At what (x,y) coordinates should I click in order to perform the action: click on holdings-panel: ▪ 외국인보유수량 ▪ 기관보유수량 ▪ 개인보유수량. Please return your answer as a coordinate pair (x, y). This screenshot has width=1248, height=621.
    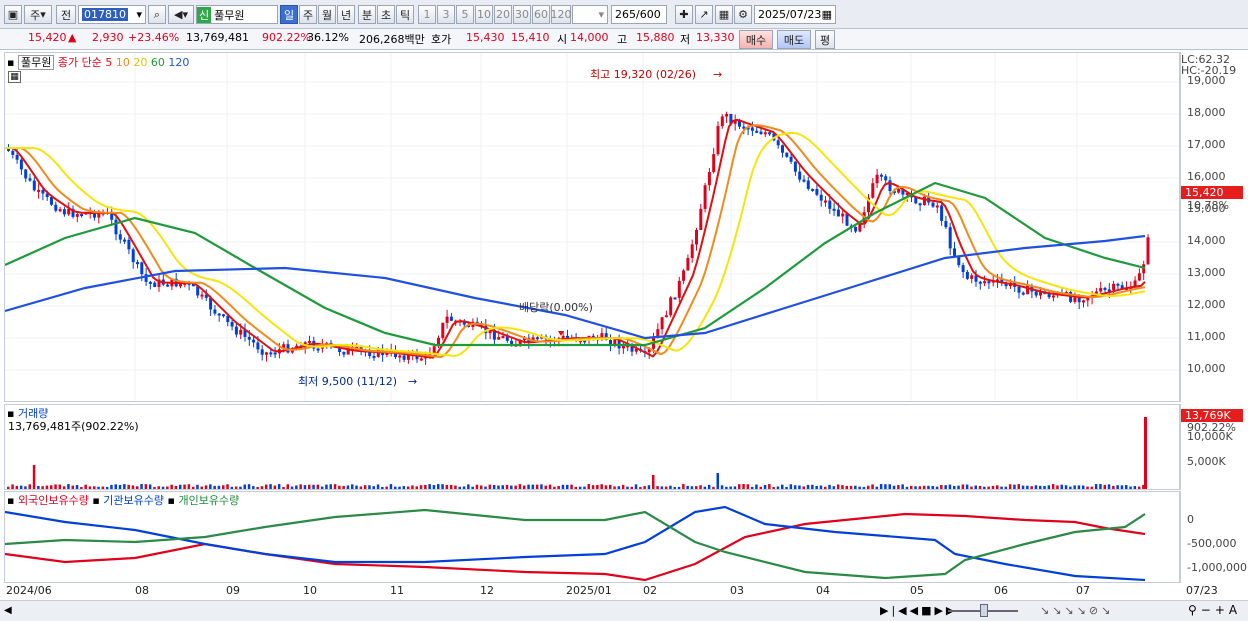
    Looking at the image, I should click on (592, 537).